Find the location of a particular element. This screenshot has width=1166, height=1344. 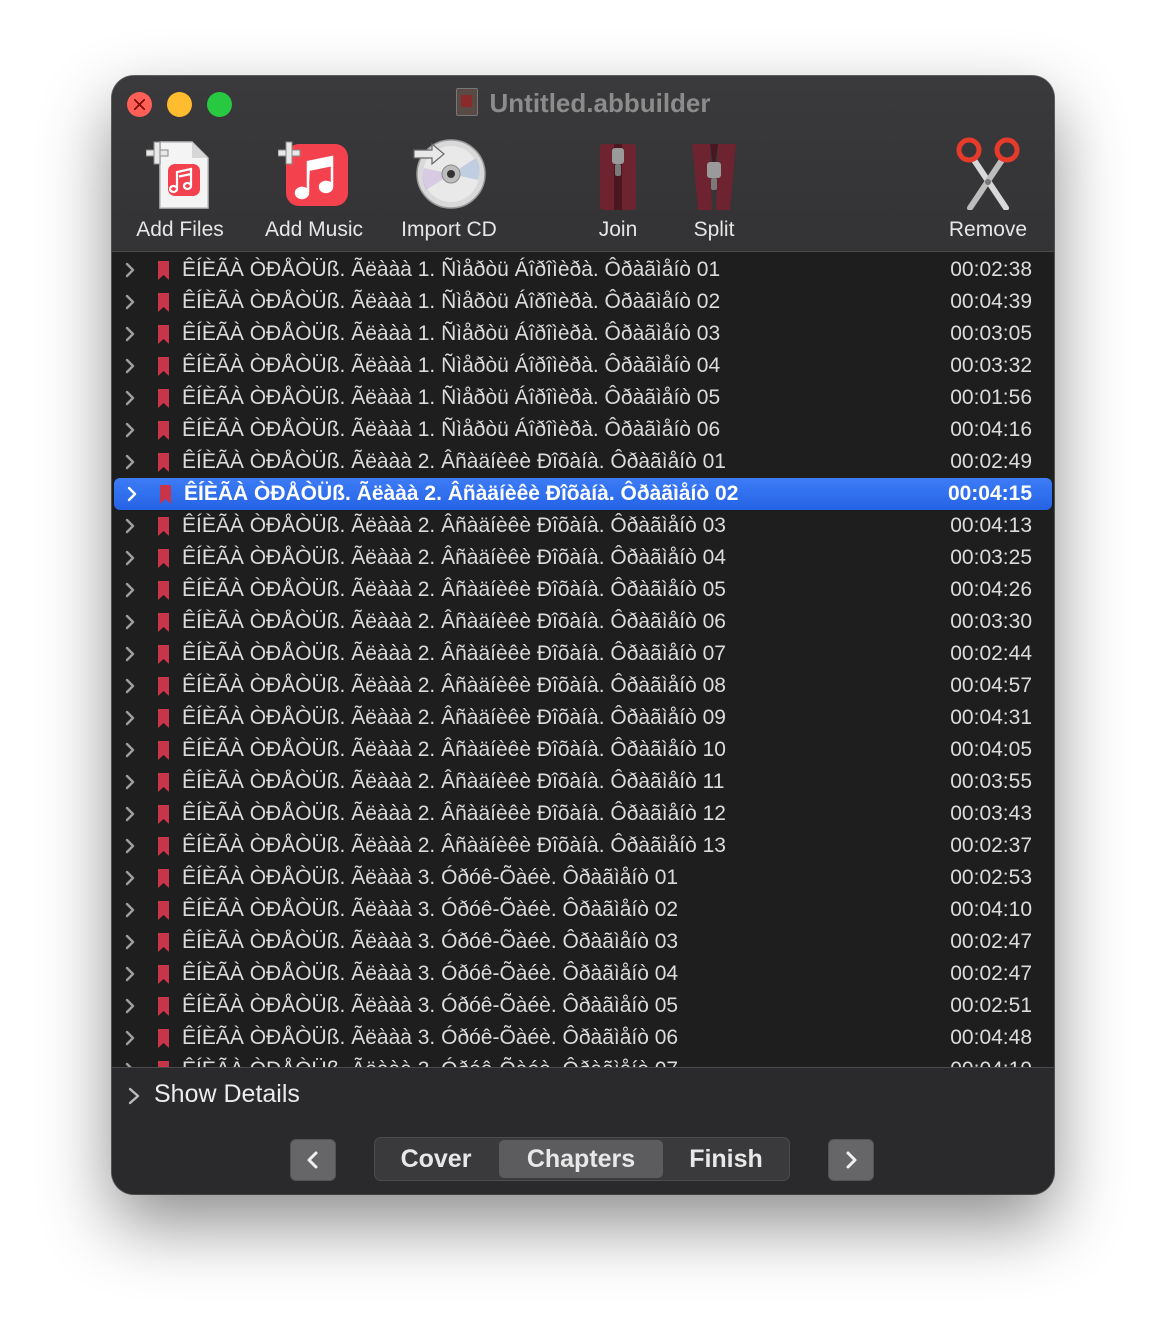

back-button is located at coordinates (313, 1160).